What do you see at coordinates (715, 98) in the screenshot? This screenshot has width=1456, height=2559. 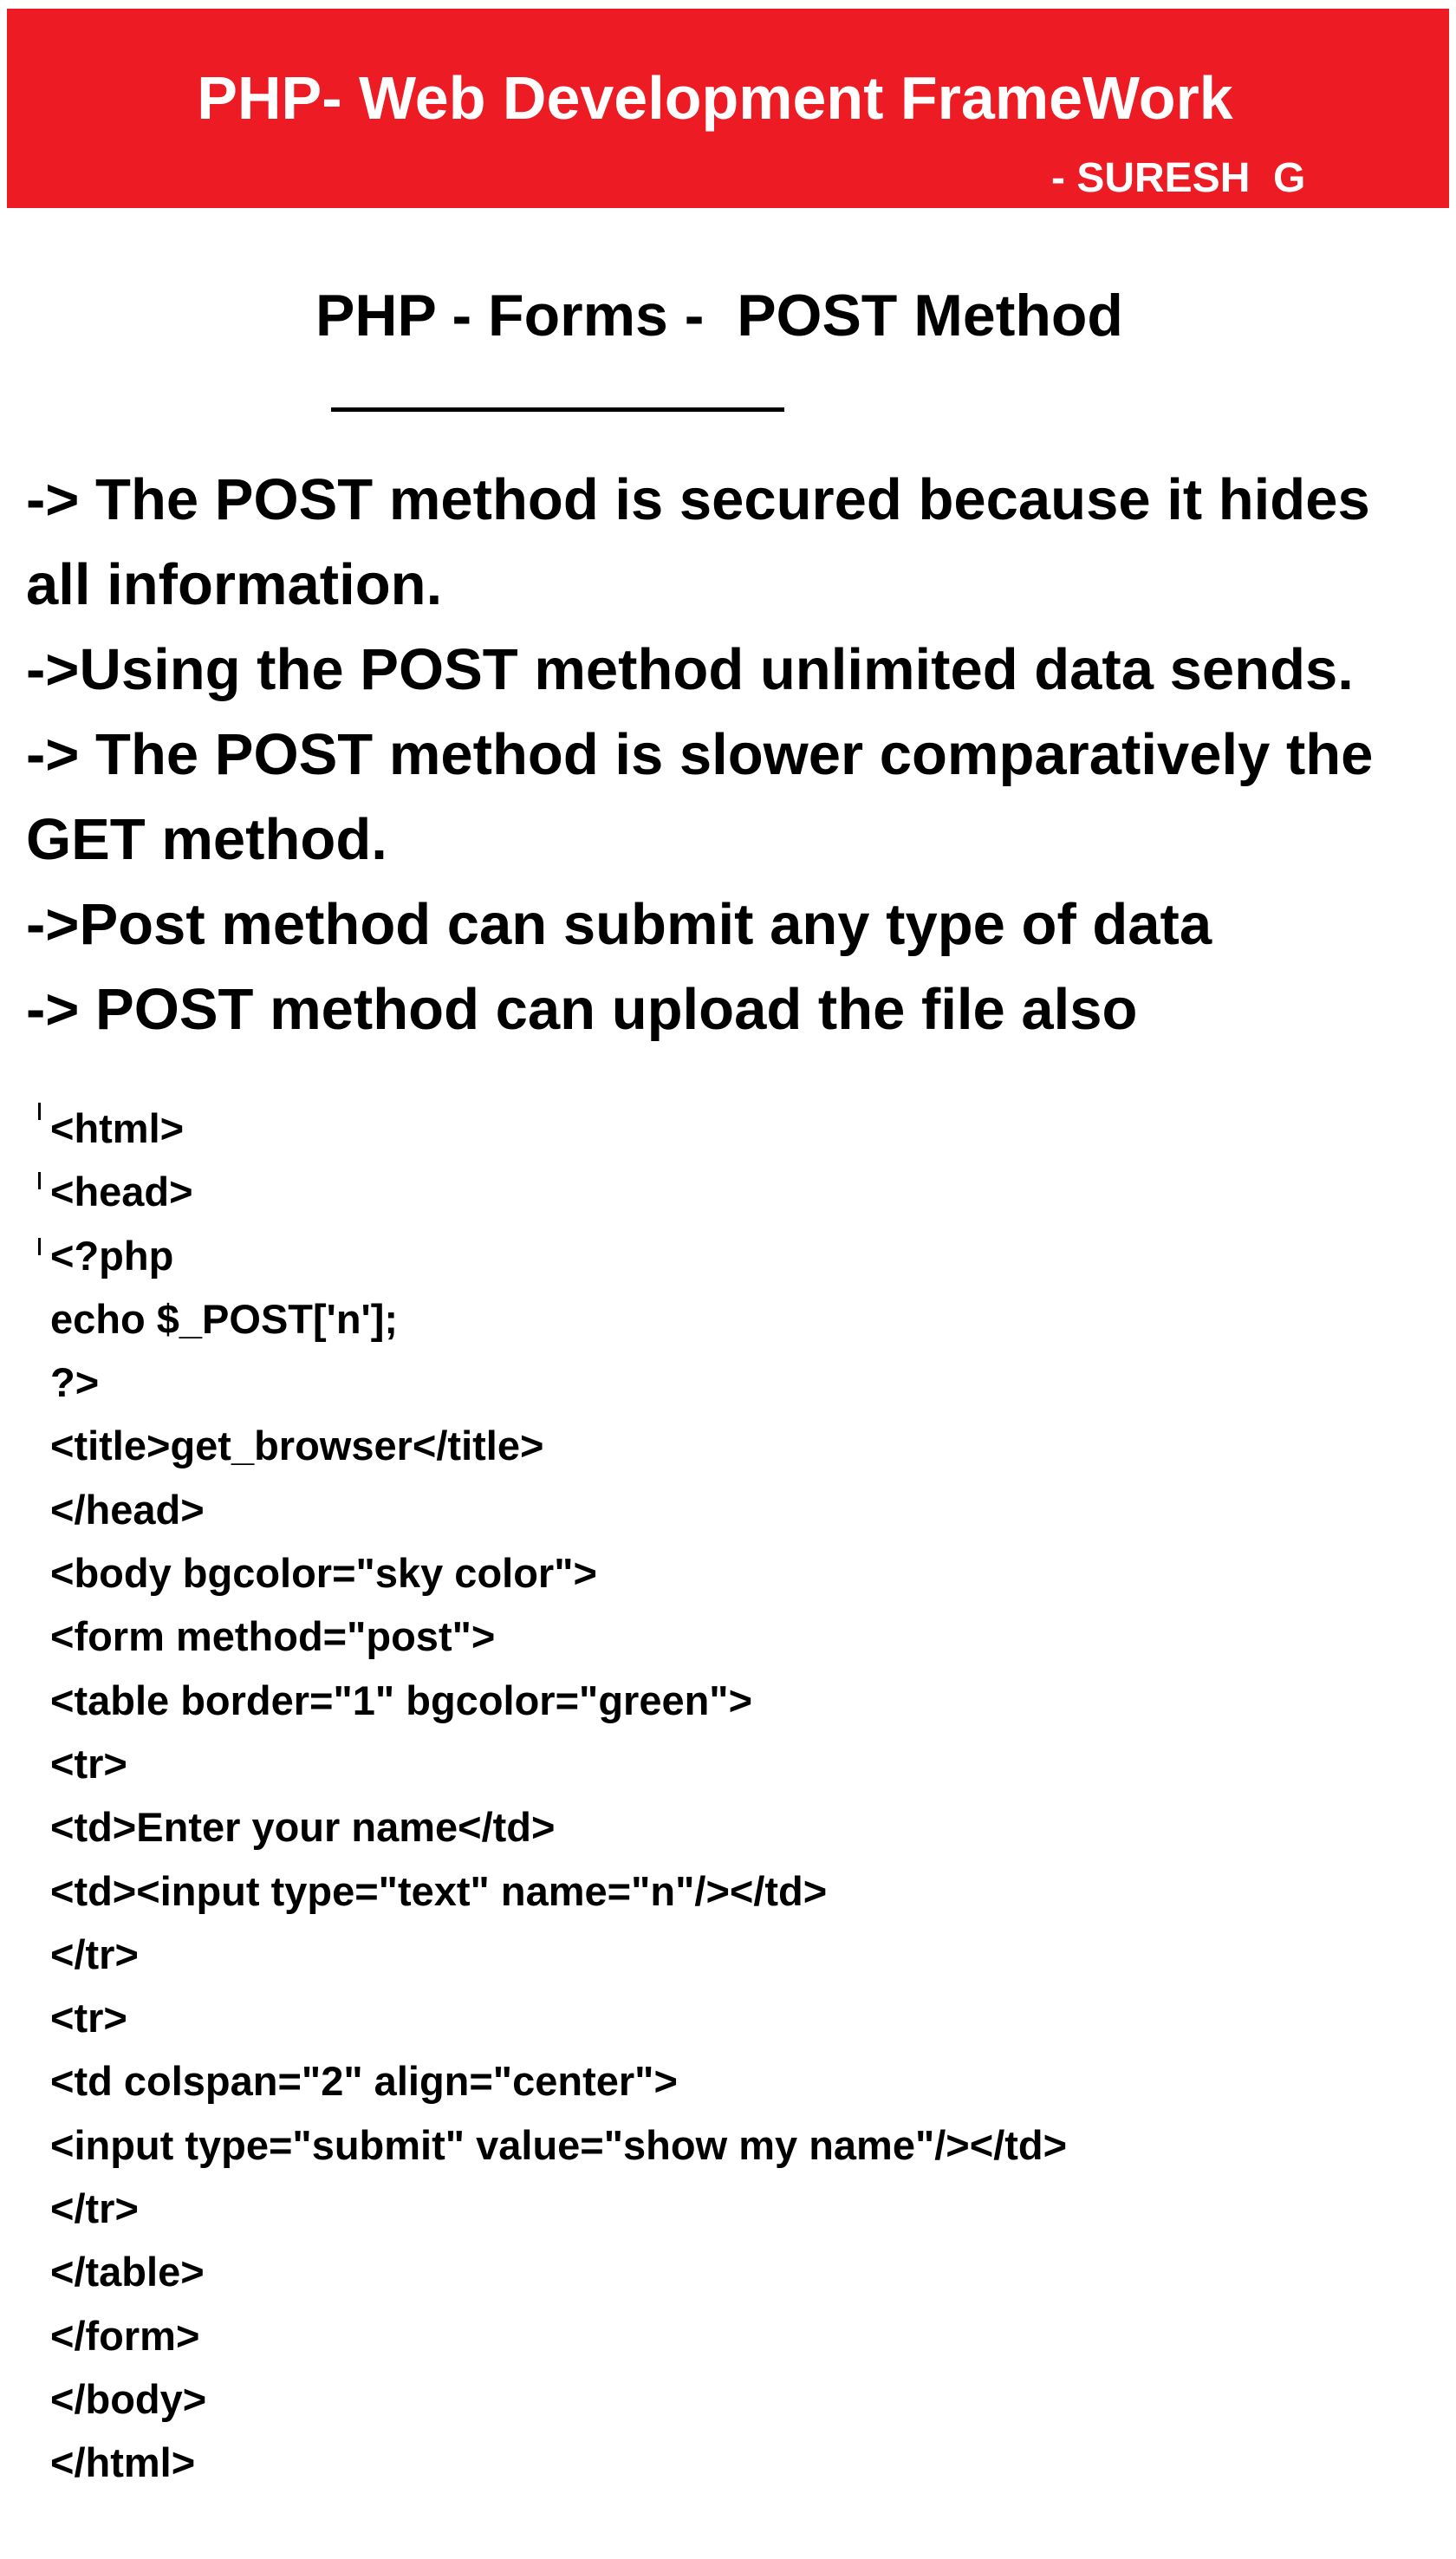 I see `banner-title: PHP- Web Development FrameWork` at bounding box center [715, 98].